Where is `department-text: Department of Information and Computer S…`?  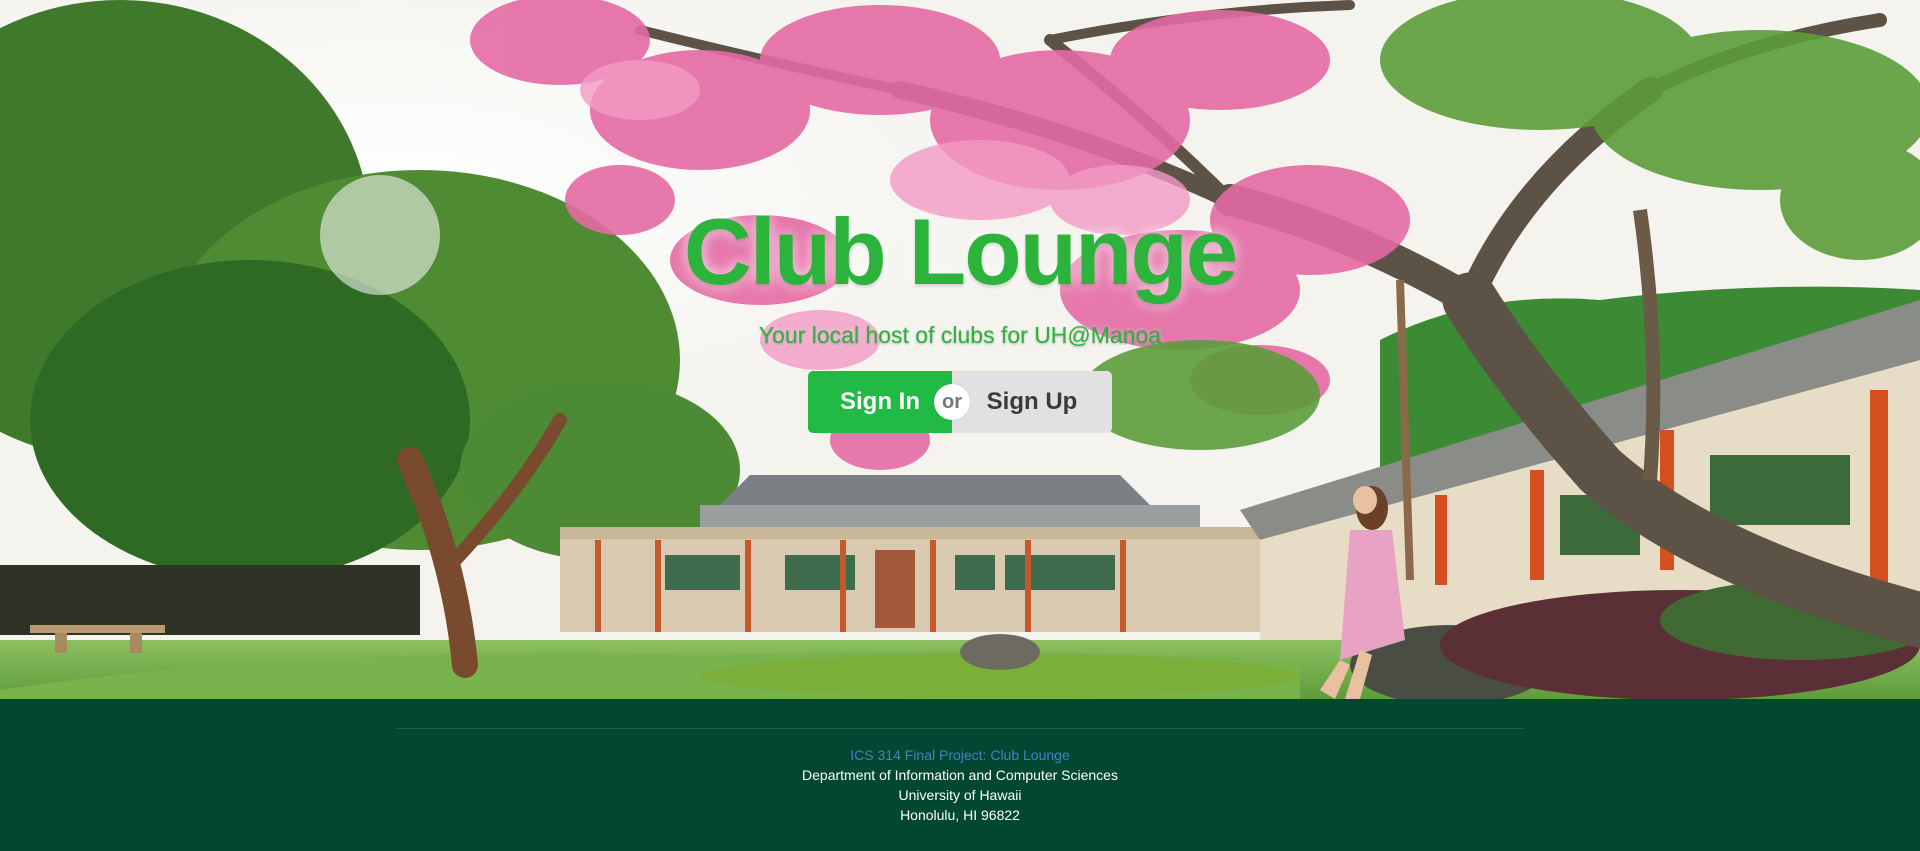 department-text: Department of Information and Computer S… is located at coordinates (960, 775).